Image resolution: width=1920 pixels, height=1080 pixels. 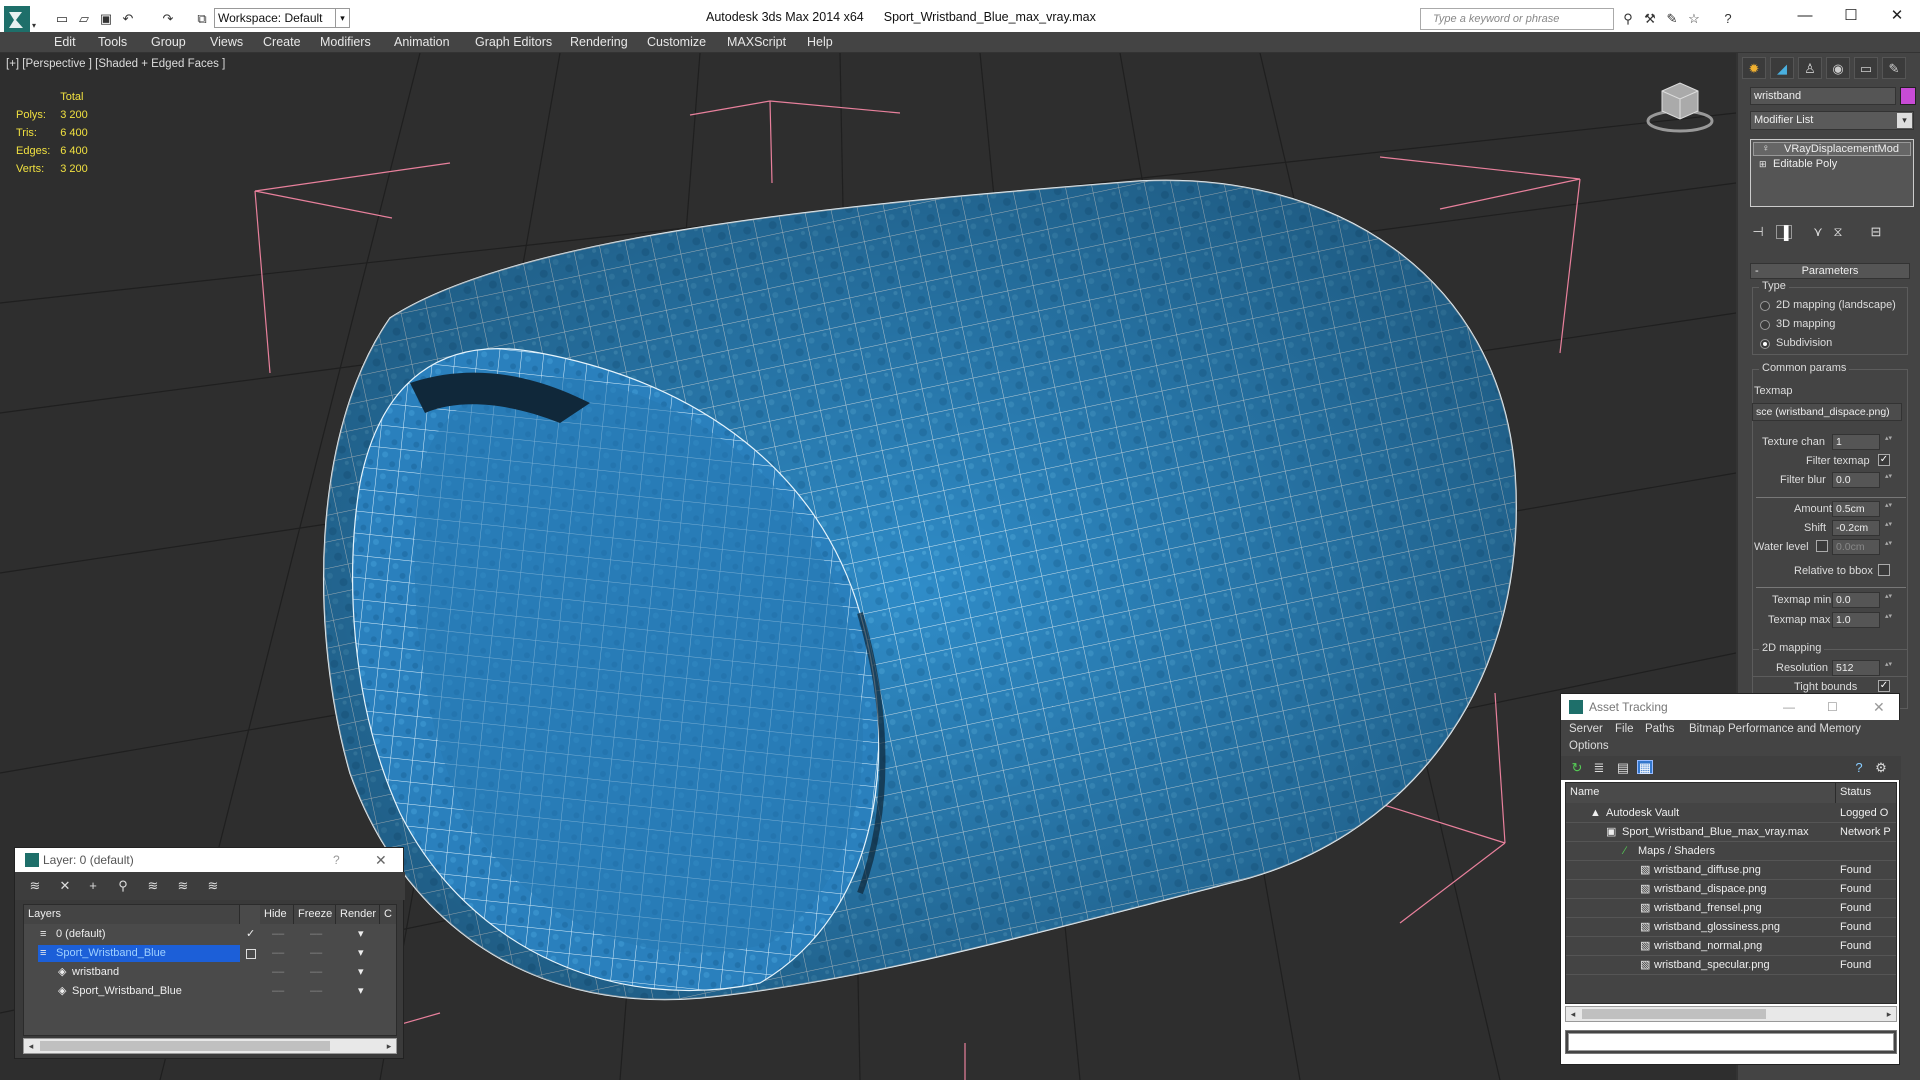 I want to click on modifier-list-dropdown: Modifier List ▾, so click(x=1832, y=120).